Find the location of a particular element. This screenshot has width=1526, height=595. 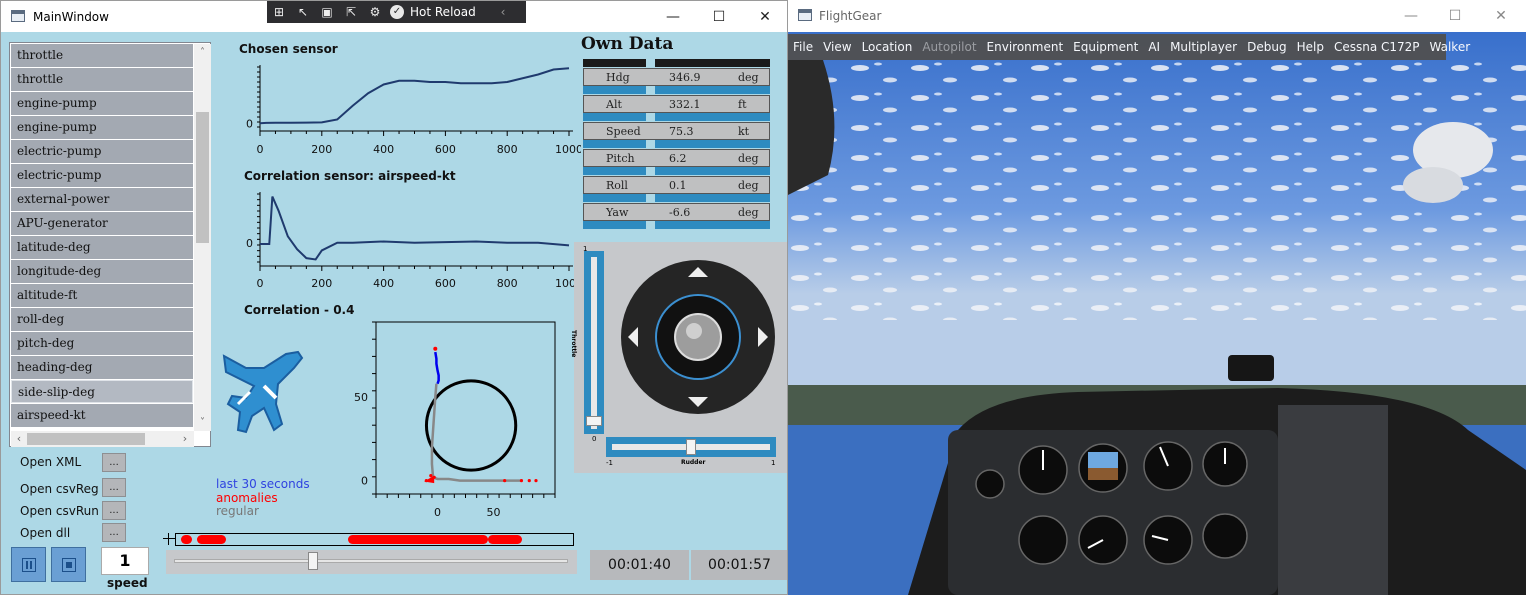

rudder-thumb is located at coordinates (691, 447).